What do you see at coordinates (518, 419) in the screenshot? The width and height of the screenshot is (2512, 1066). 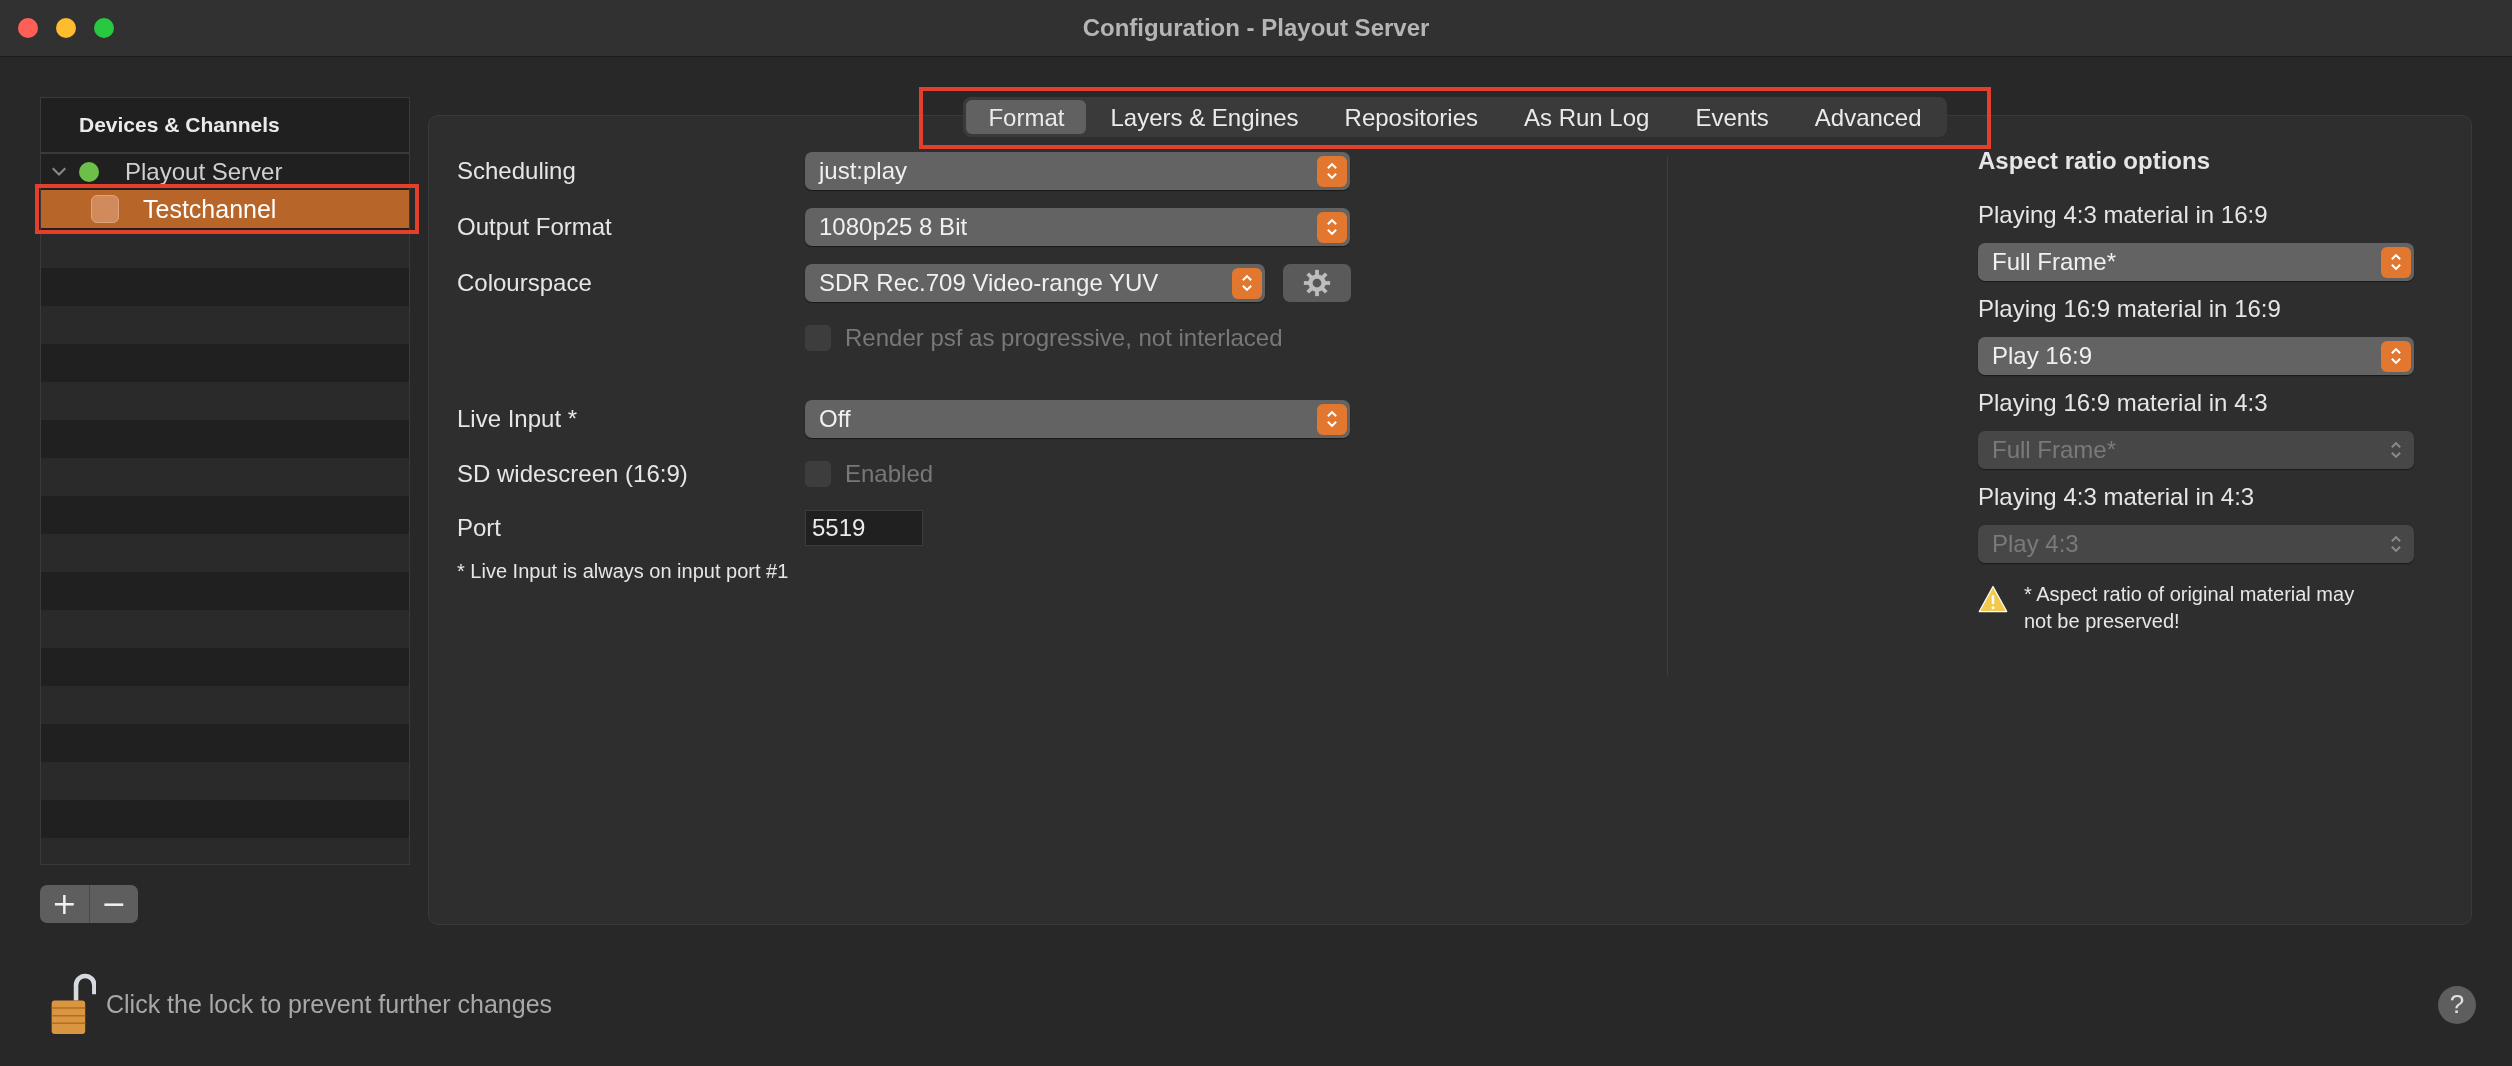 I see `field-label: Live Input *` at bounding box center [518, 419].